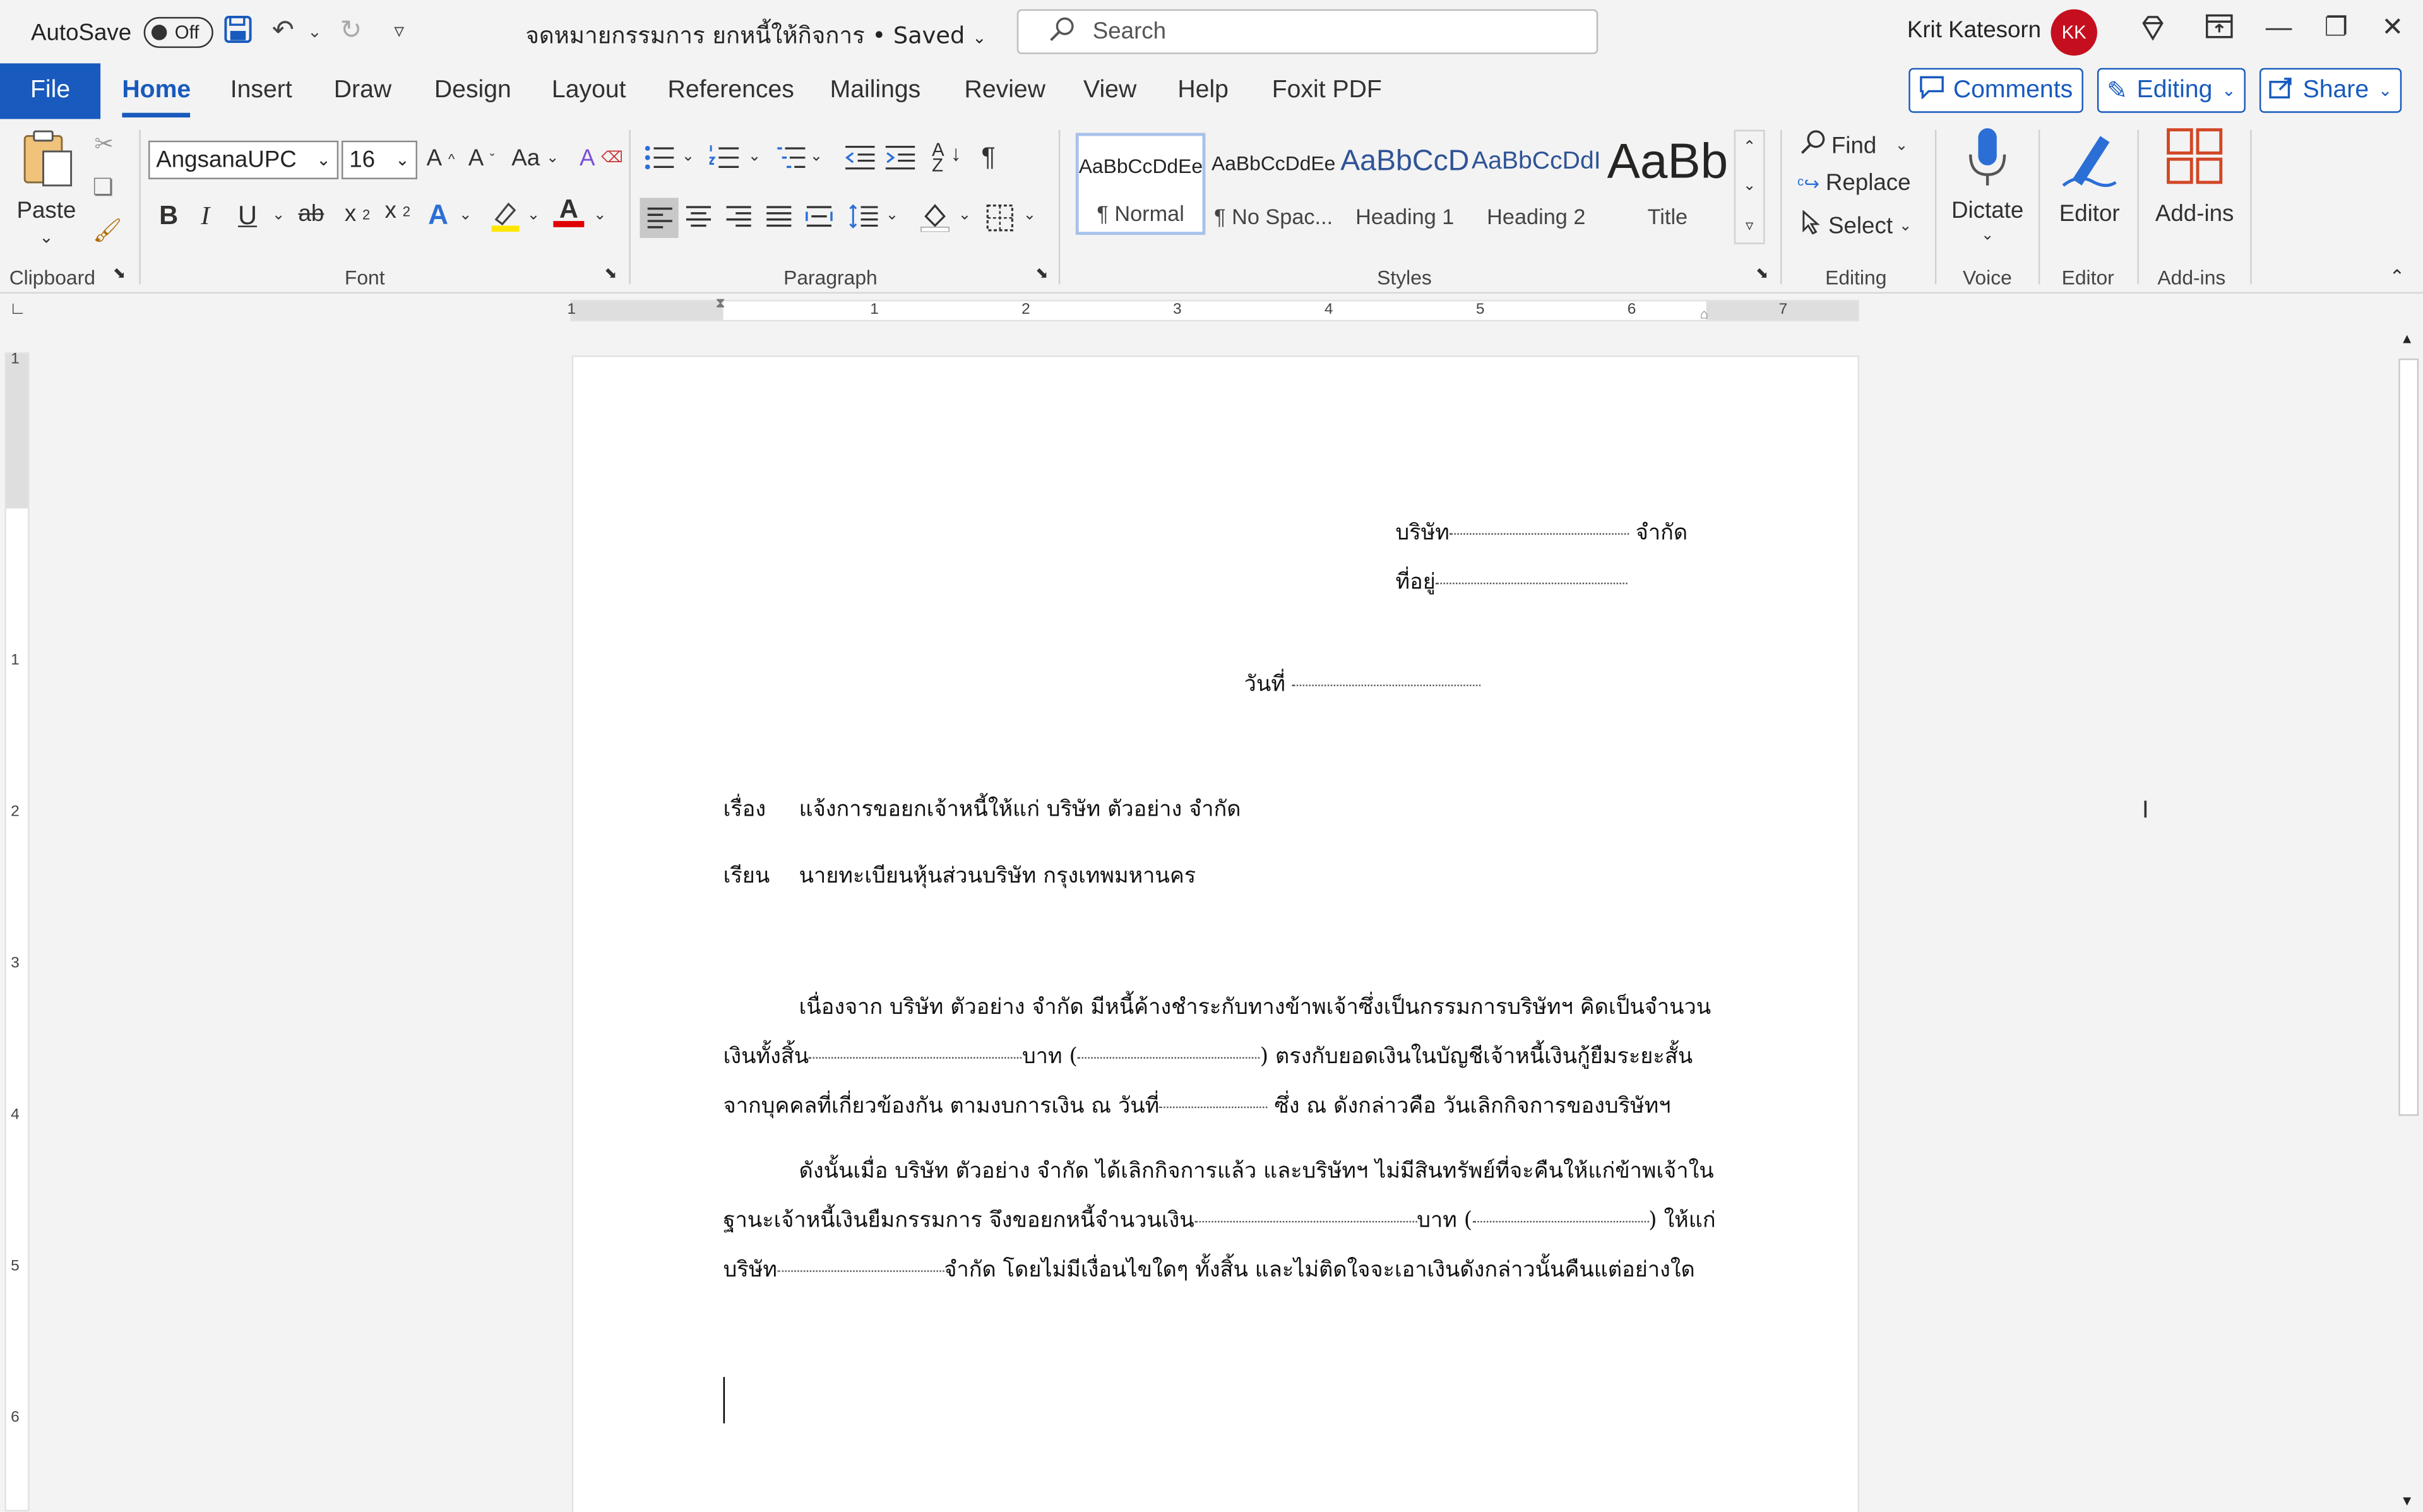  Describe the element at coordinates (2330, 90) in the screenshot. I see `share-button: Share ⌄` at that location.